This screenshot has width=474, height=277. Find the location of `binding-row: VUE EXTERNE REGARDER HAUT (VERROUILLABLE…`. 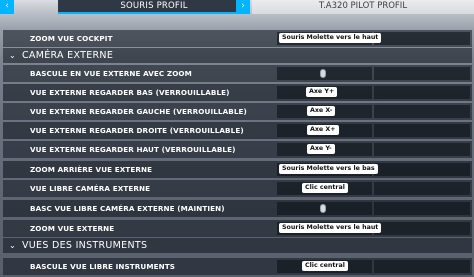

binding-row: VUE EXTERNE REGARDER HAUT (VERROUILLABLE… is located at coordinates (237, 149).